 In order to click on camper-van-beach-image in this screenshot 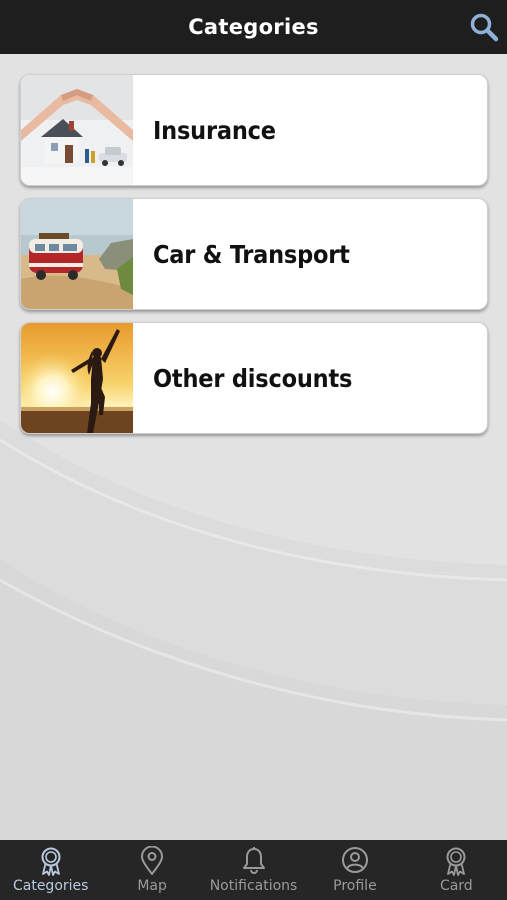, I will do `click(77, 254)`.